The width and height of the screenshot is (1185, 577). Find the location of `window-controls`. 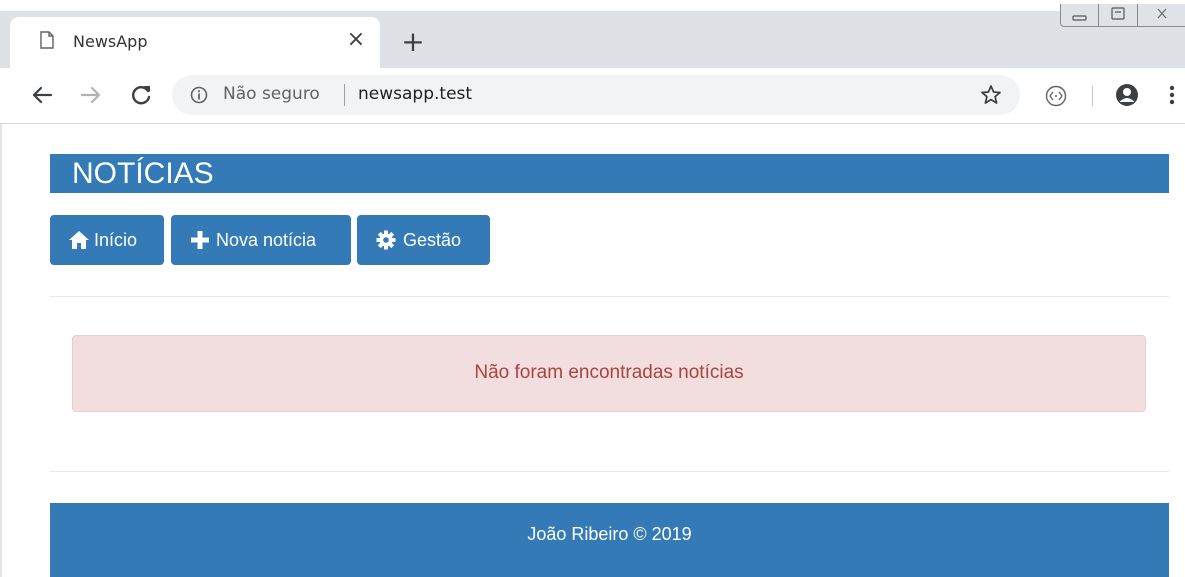

window-controls is located at coordinates (1122, 16).